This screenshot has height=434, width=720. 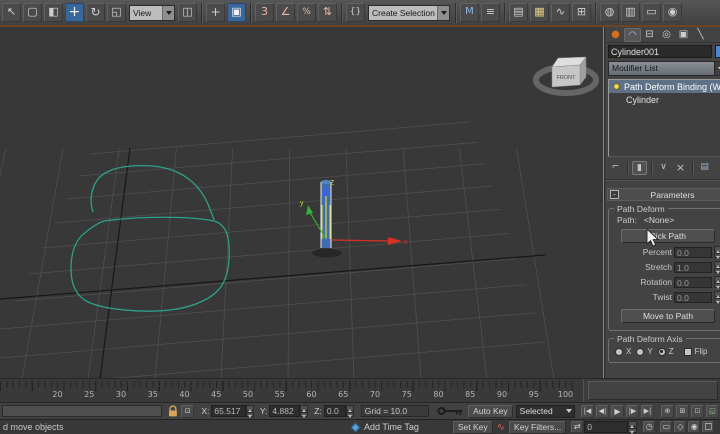 What do you see at coordinates (32, 12) in the screenshot?
I see `rectangular-selection-region-icon: ▢` at bounding box center [32, 12].